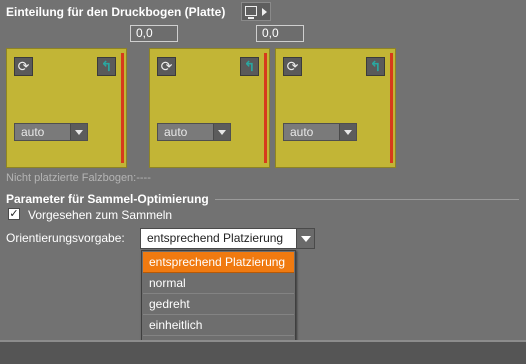 The height and width of the screenshot is (364, 526). I want to click on monitor-icon, so click(251, 12).